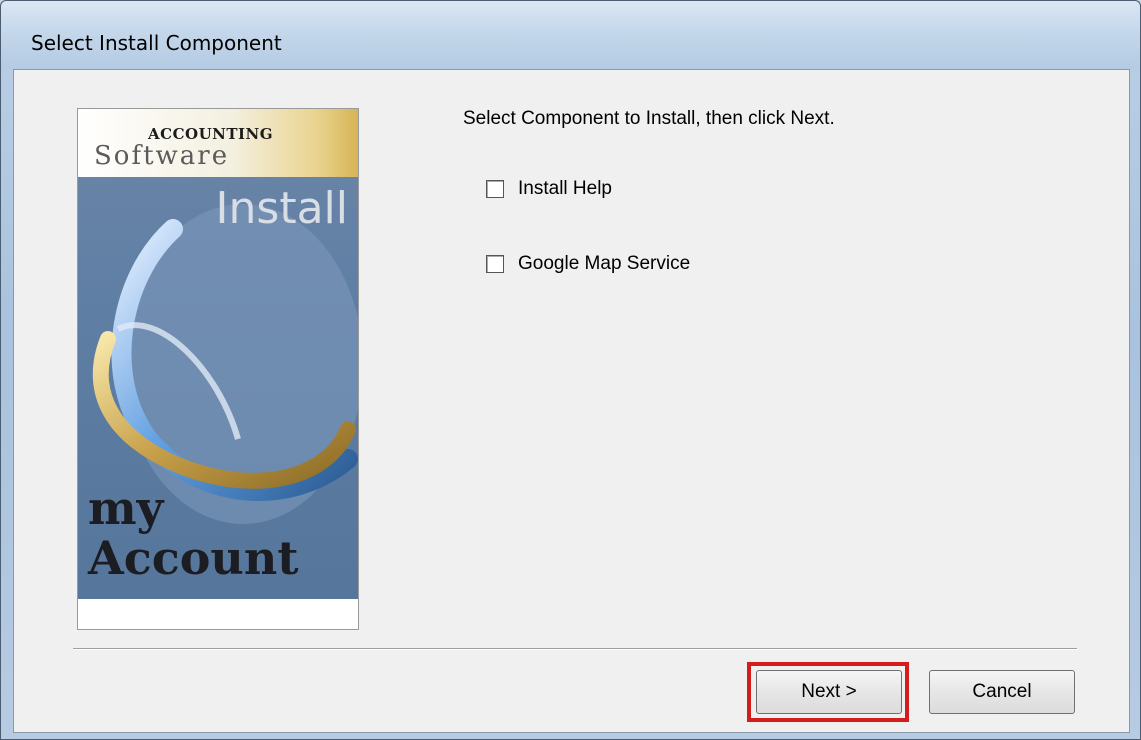 This screenshot has width=1141, height=740. What do you see at coordinates (162, 156) in the screenshot?
I see `banner-software-text: Software` at bounding box center [162, 156].